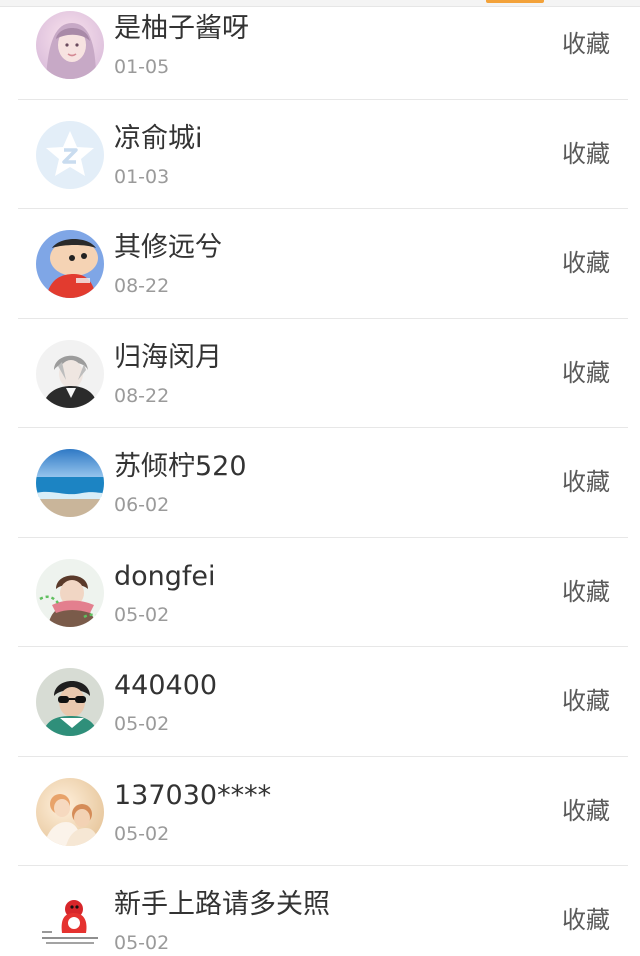  What do you see at coordinates (70, 373) in the screenshot?
I see `anime-character-avatar-icon` at bounding box center [70, 373].